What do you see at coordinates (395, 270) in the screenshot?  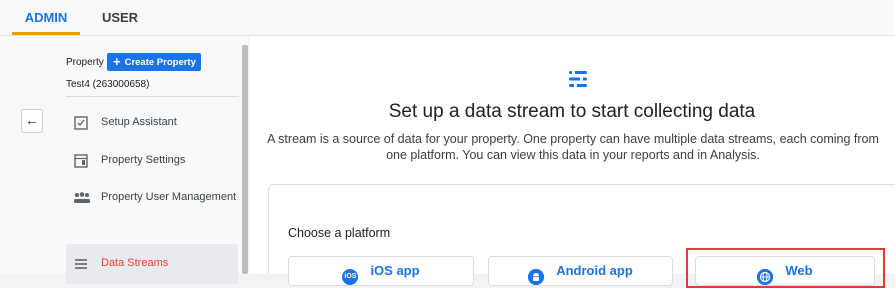 I see `platform-label: iOS app` at bounding box center [395, 270].